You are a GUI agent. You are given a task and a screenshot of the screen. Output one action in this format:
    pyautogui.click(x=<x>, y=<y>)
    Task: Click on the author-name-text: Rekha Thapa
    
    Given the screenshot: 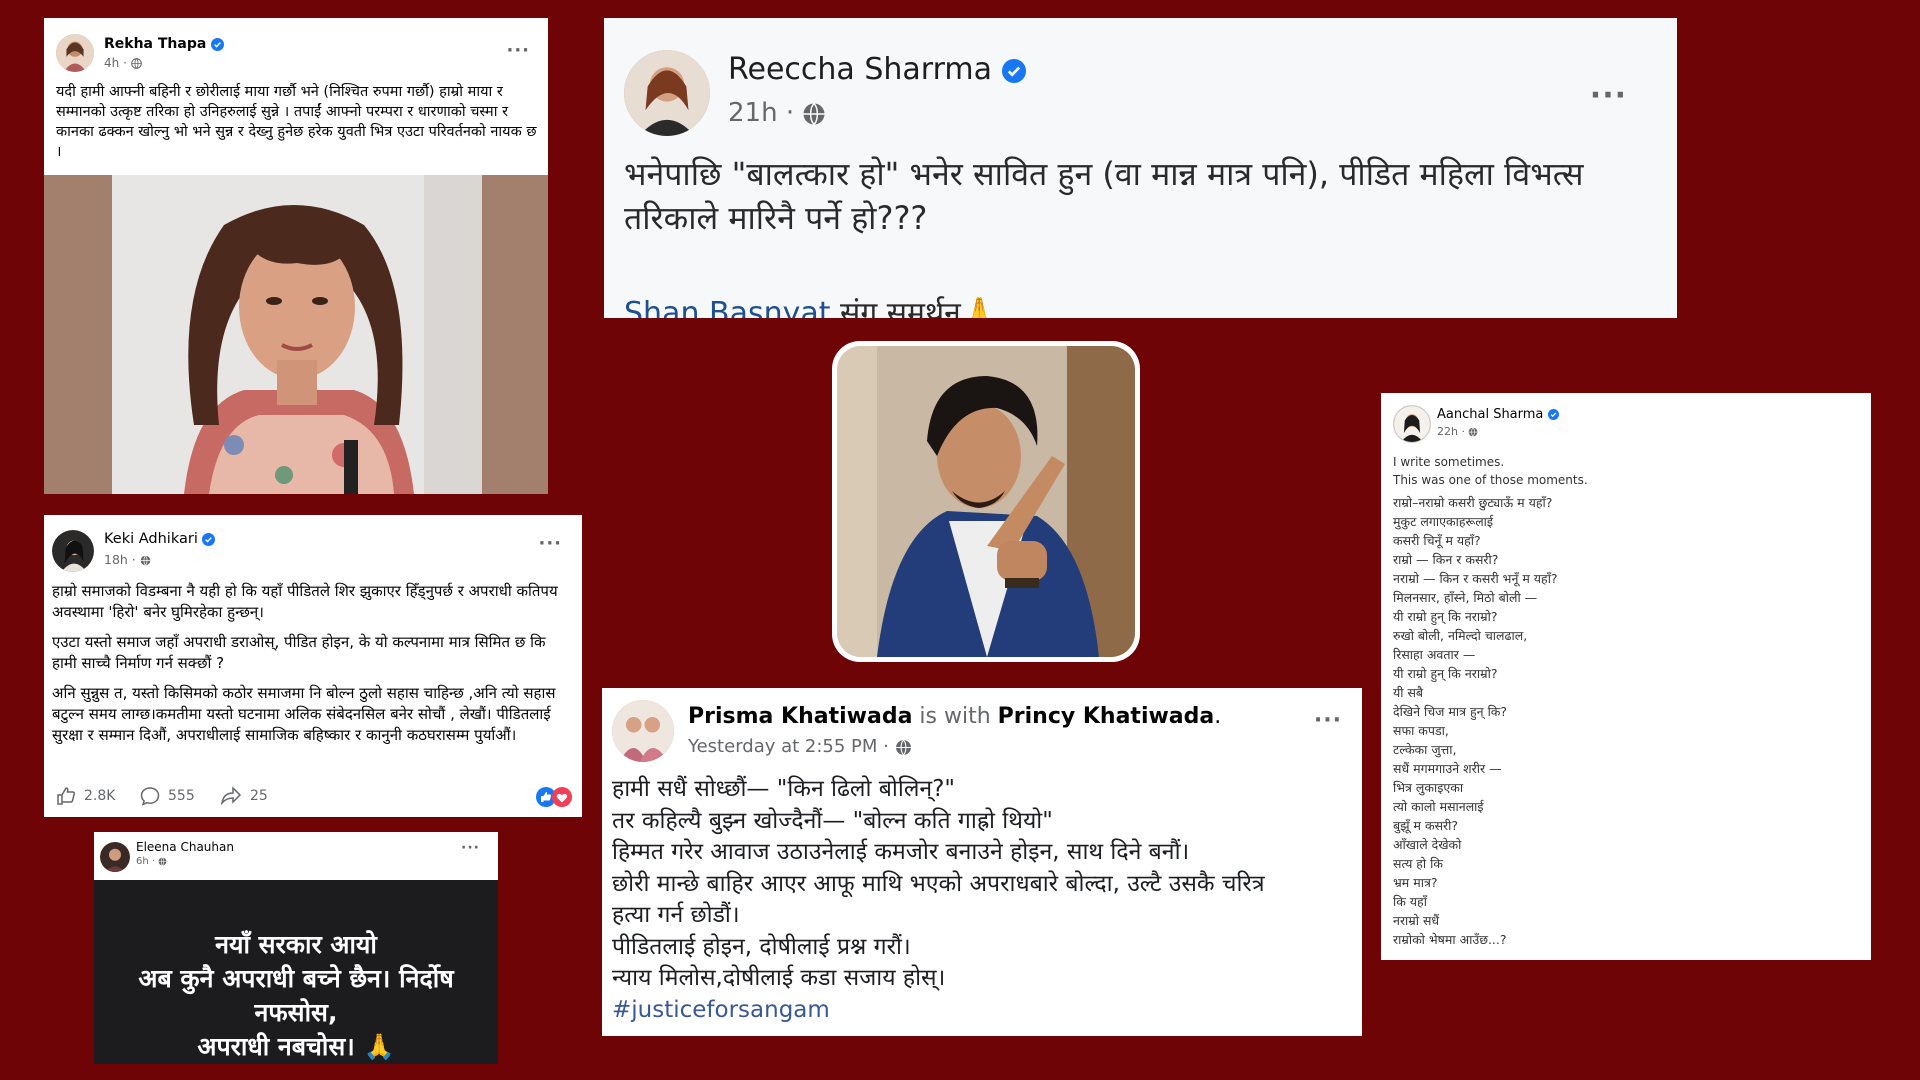 What is the action you would take?
    pyautogui.click(x=155, y=44)
    